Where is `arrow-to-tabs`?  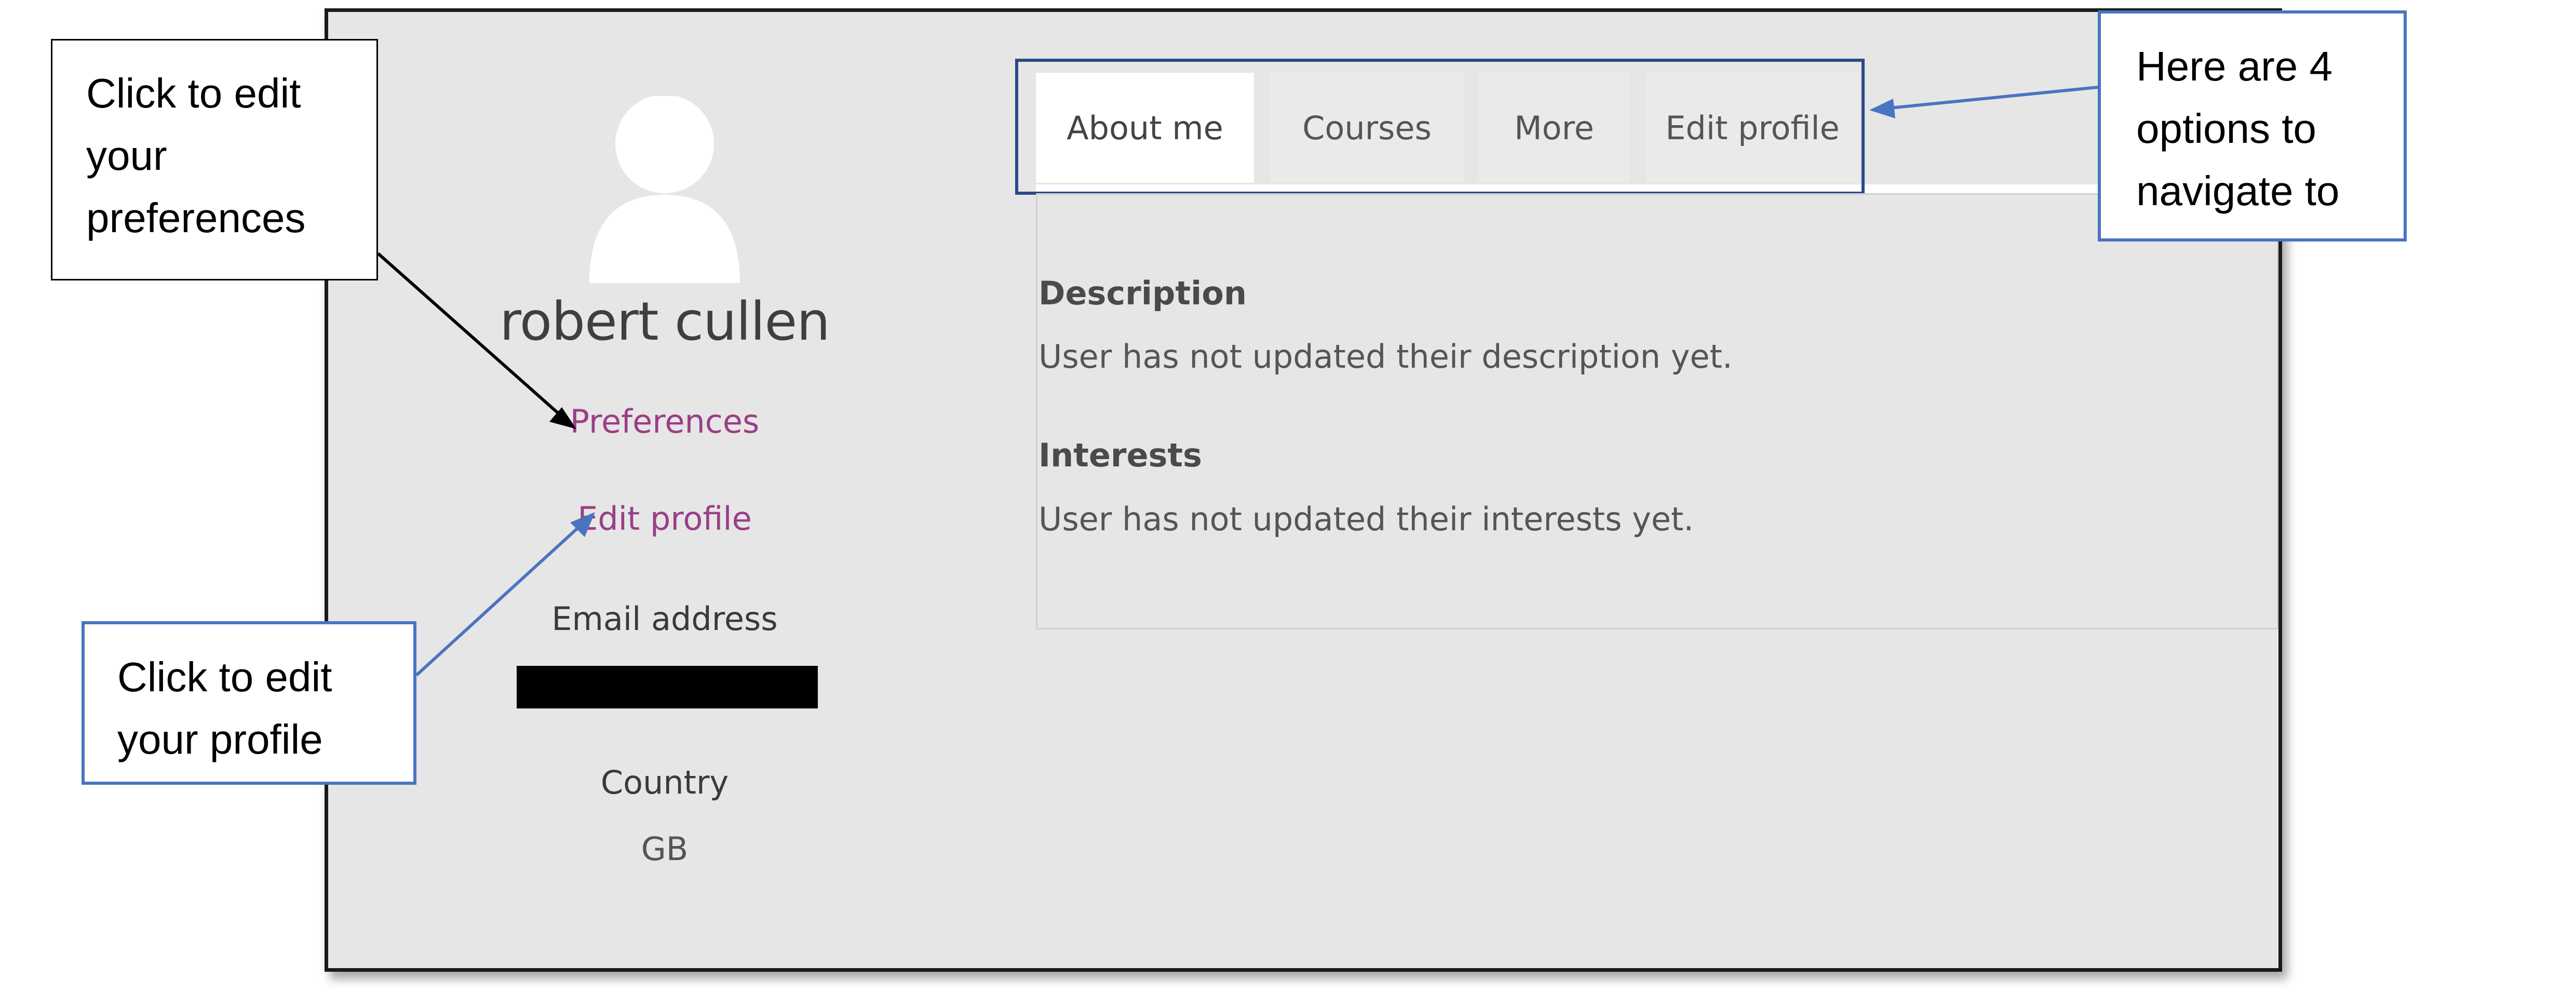 arrow-to-tabs is located at coordinates (1983, 102).